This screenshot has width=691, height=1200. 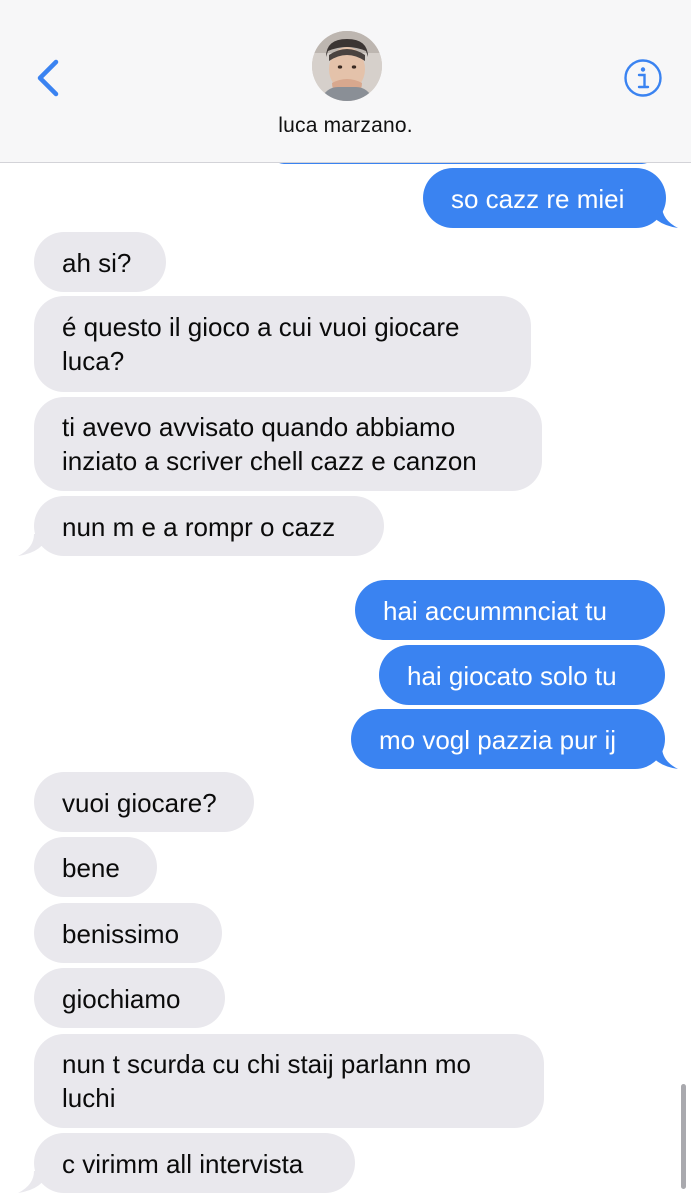 I want to click on message-text: mo vogl pazzia pur ij, so click(x=497, y=740).